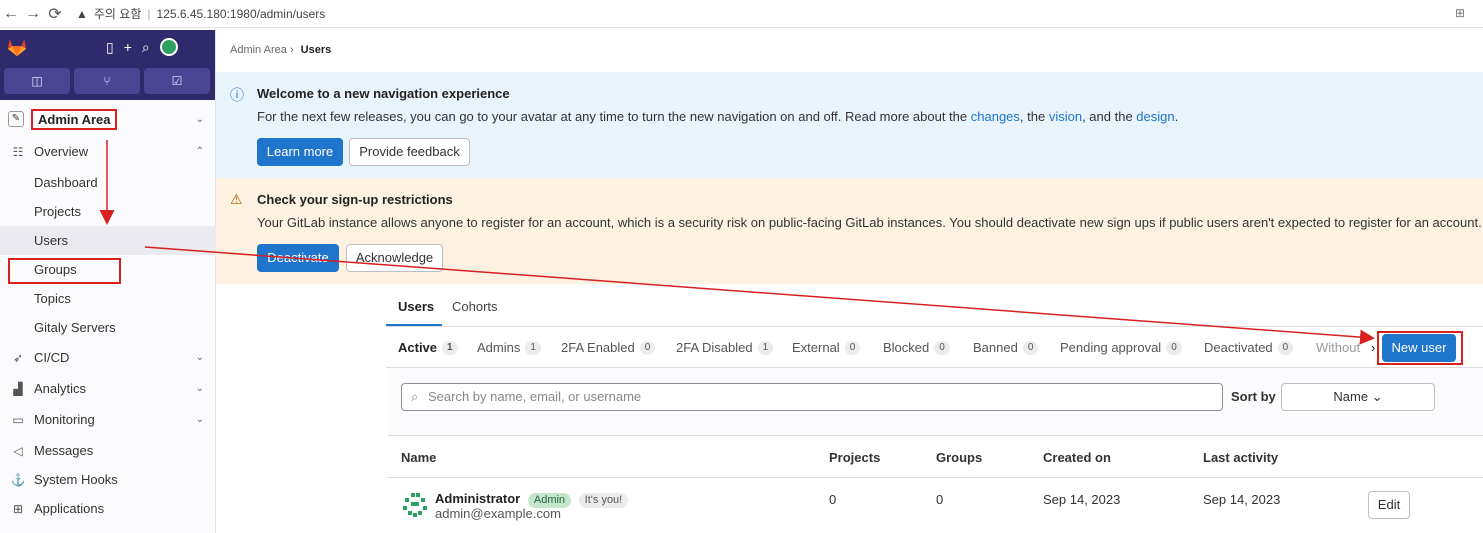 Image resolution: width=1483 pixels, height=533 pixels. What do you see at coordinates (237, 95) in the screenshot?
I see `info-icon: ⓘ` at bounding box center [237, 95].